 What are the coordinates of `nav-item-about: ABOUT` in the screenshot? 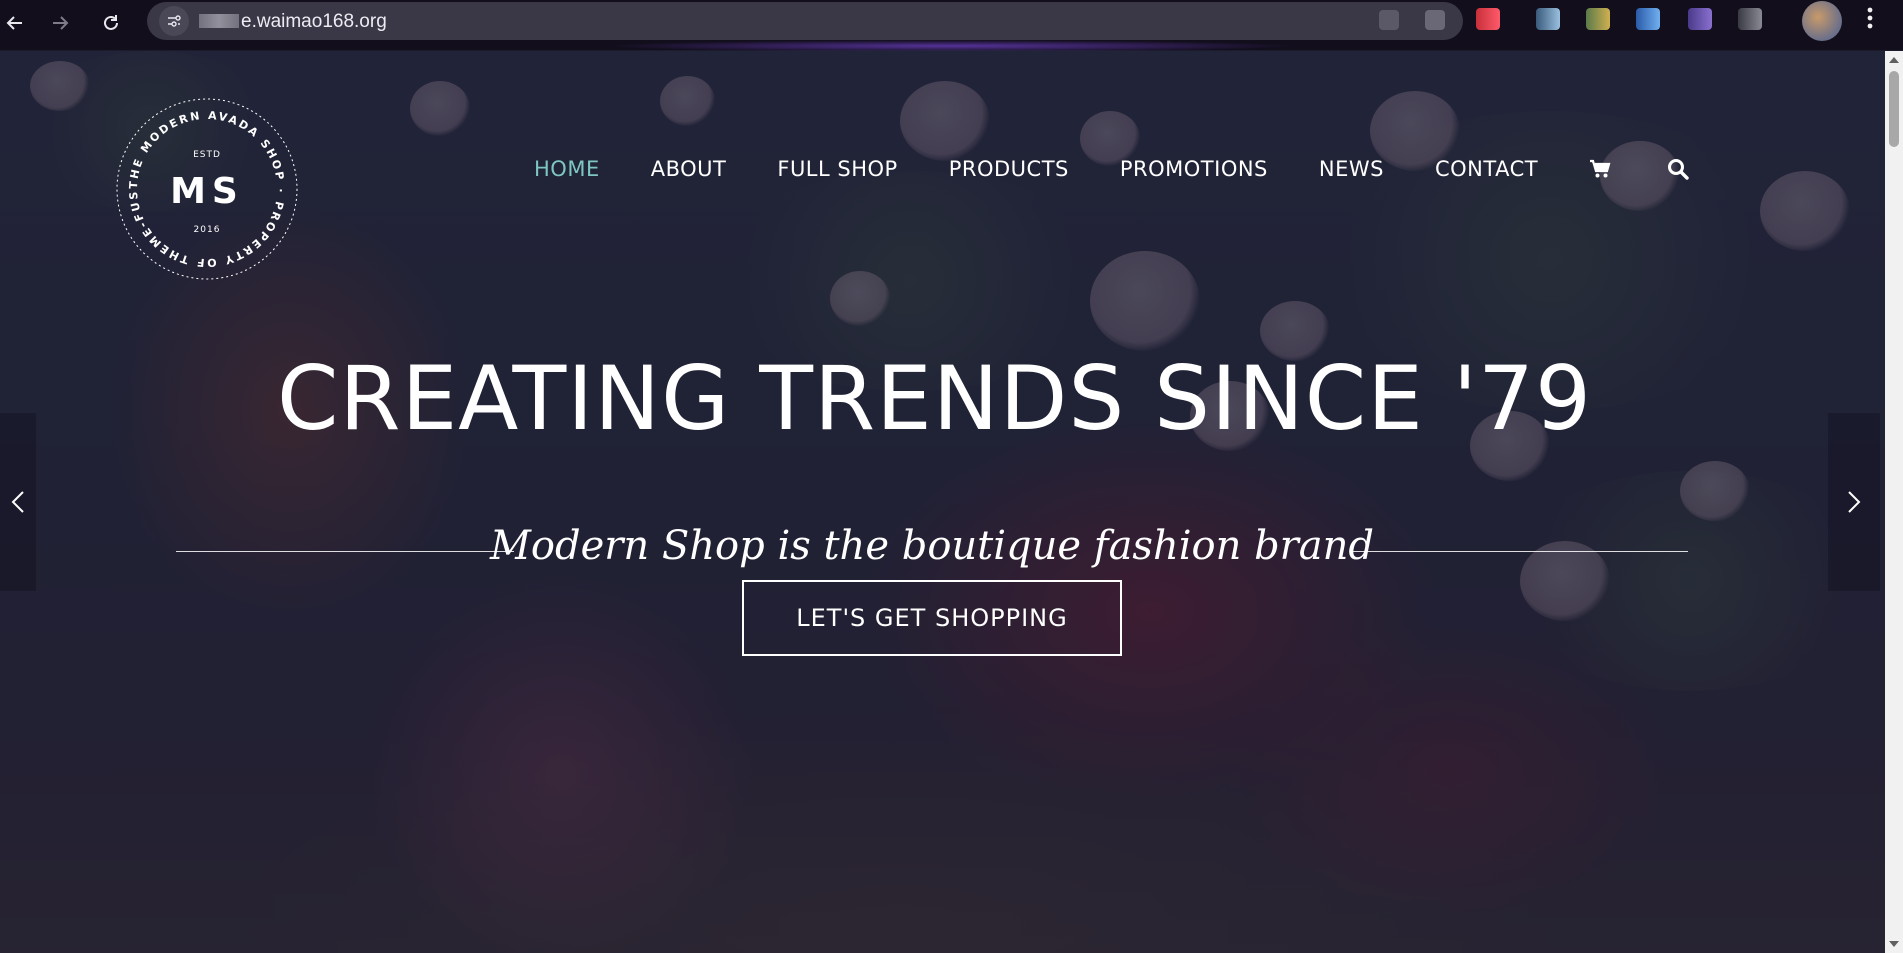 It's located at (689, 169).